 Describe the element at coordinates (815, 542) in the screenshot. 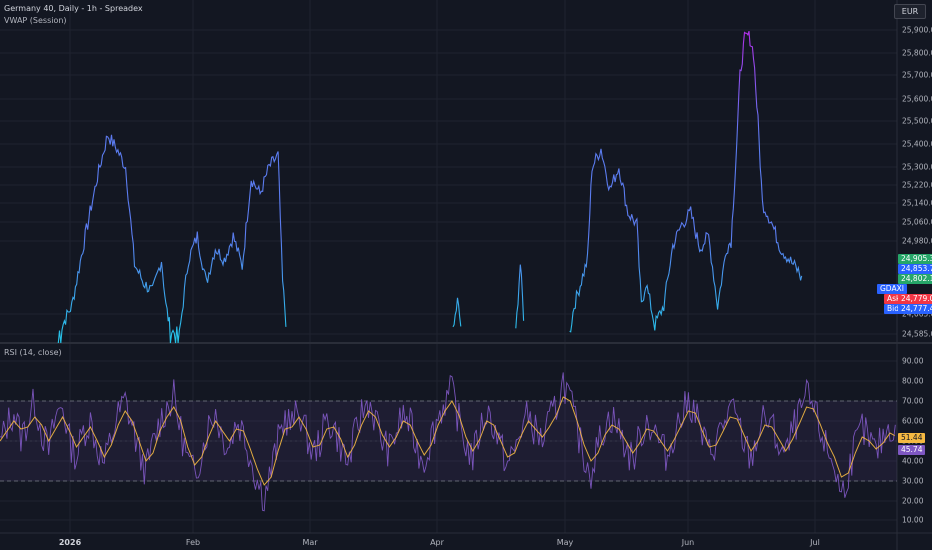

I see `time-tick-label: Jul` at that location.